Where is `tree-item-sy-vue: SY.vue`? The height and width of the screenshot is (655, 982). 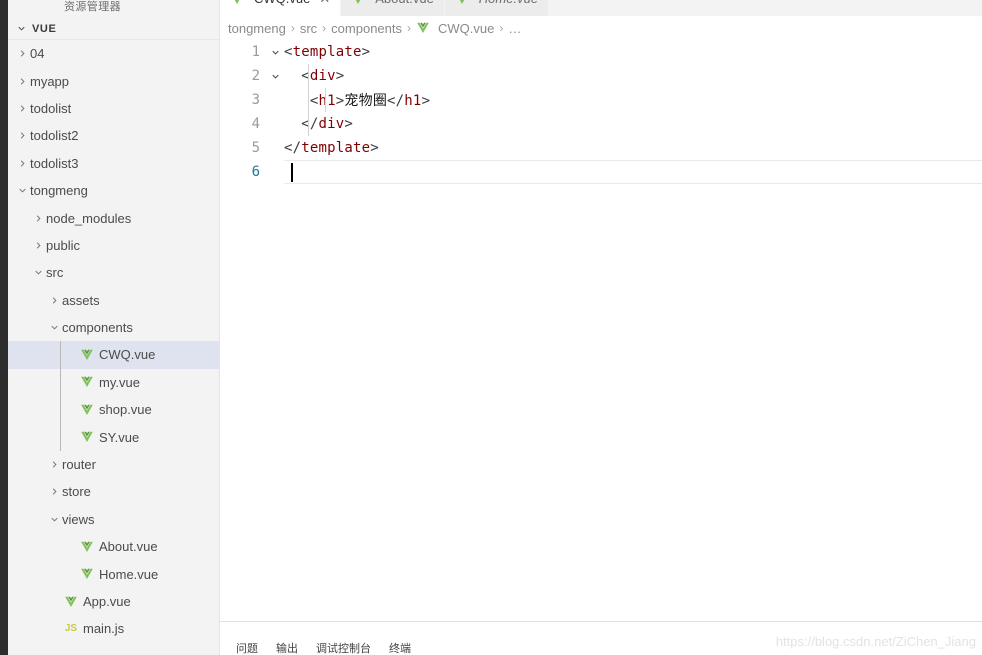
tree-item-sy-vue: SY.vue is located at coordinates (113, 436).